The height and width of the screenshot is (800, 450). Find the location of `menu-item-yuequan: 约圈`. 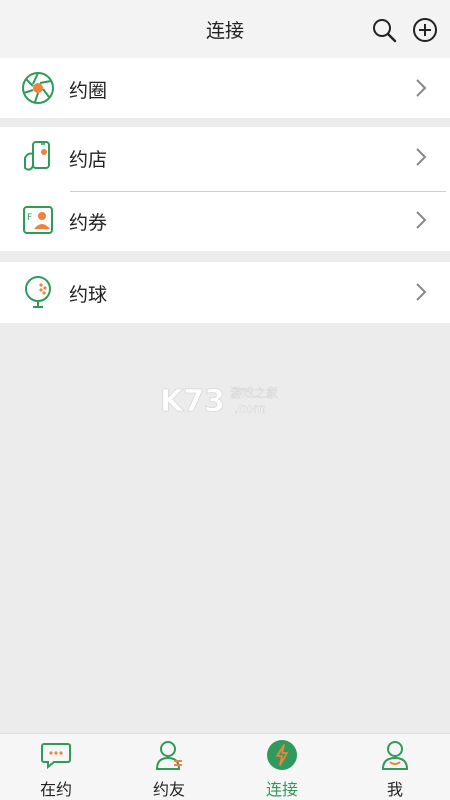

menu-item-yuequan: 约圈 is located at coordinates (225, 88).